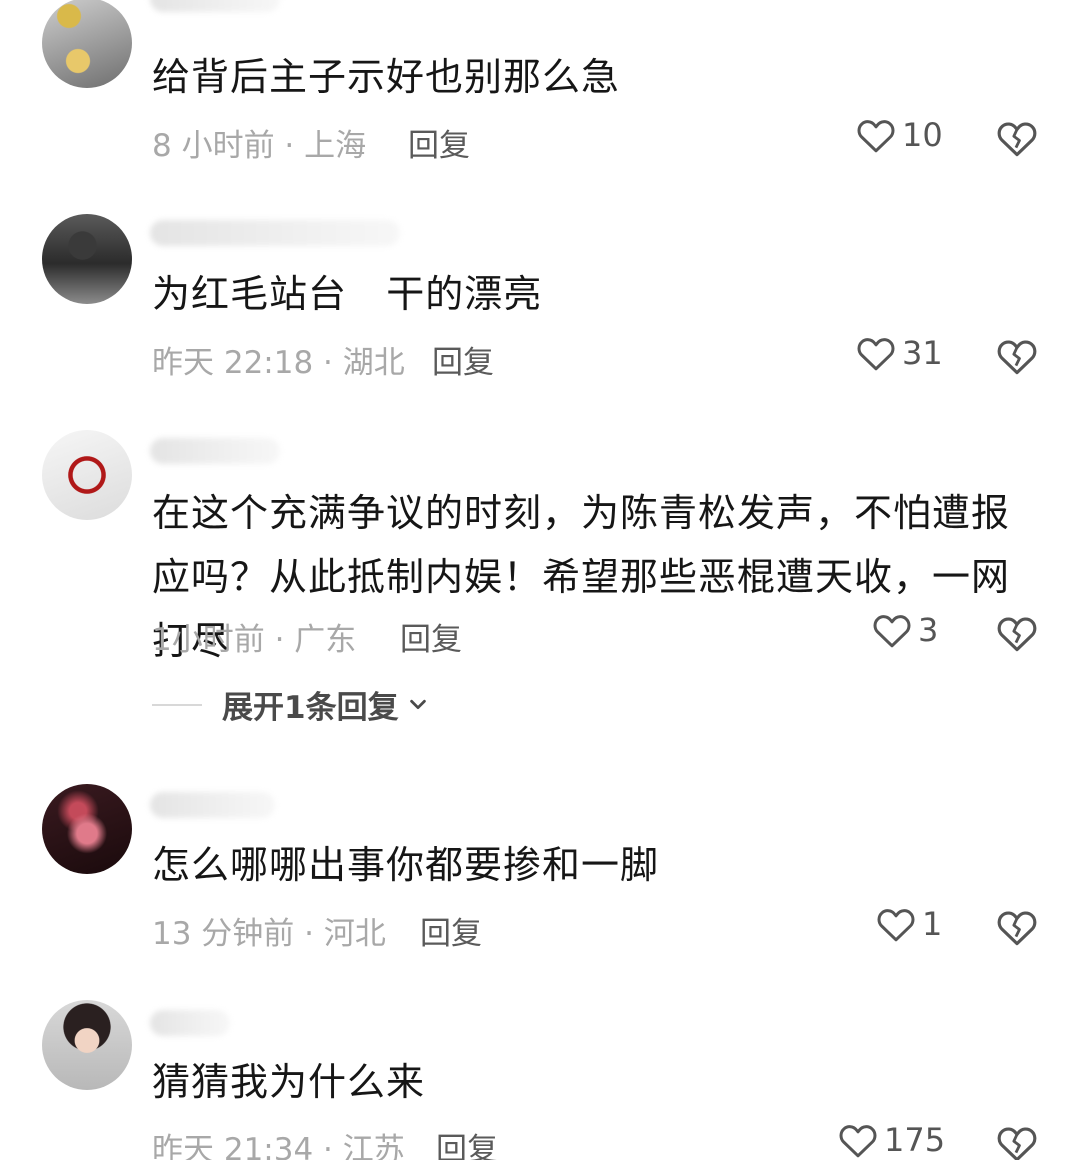 This screenshot has width=1080, height=1160. I want to click on like-count: 175, so click(915, 1140).